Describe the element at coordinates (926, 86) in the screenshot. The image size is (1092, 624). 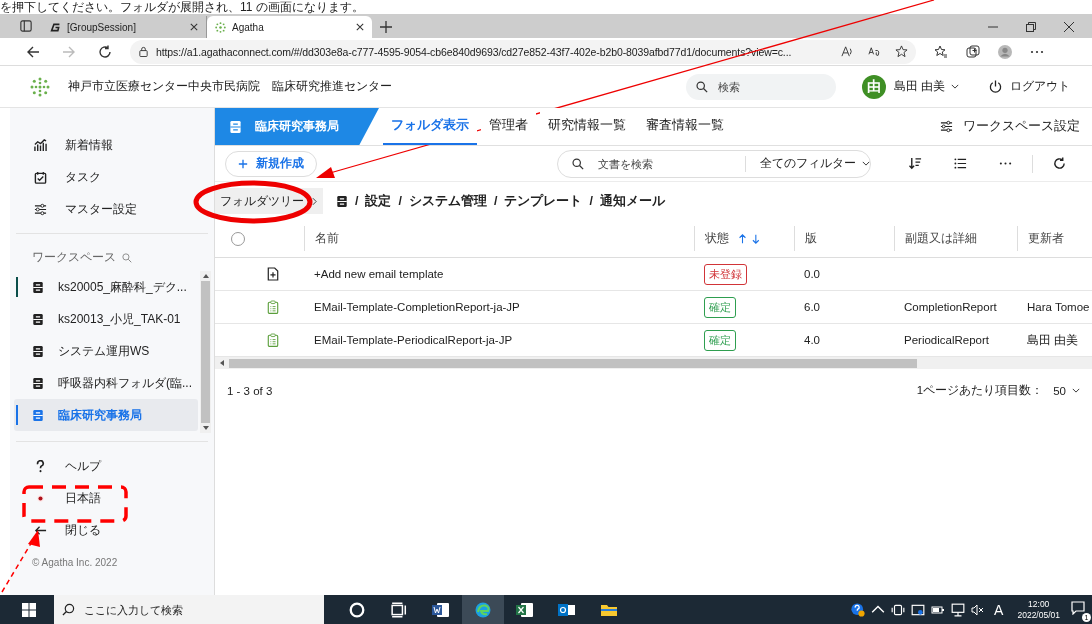
I see `user-menu: 島田 由美` at that location.